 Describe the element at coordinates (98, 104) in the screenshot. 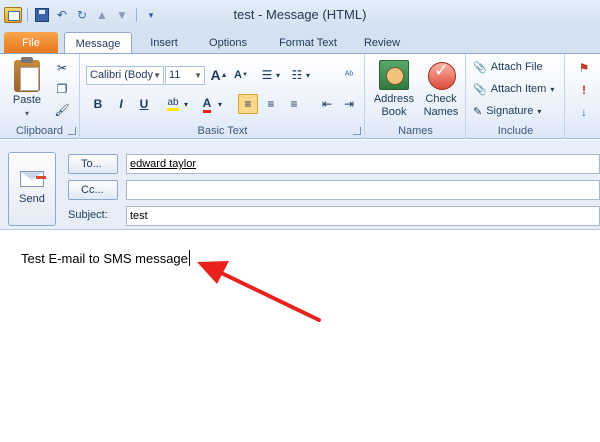

I see `bold-button: B` at that location.